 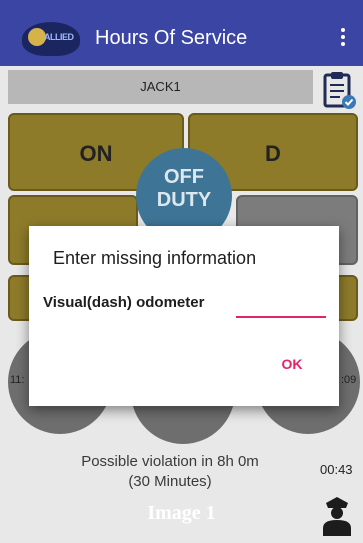 I want to click on ok-button: OK, so click(x=292, y=364).